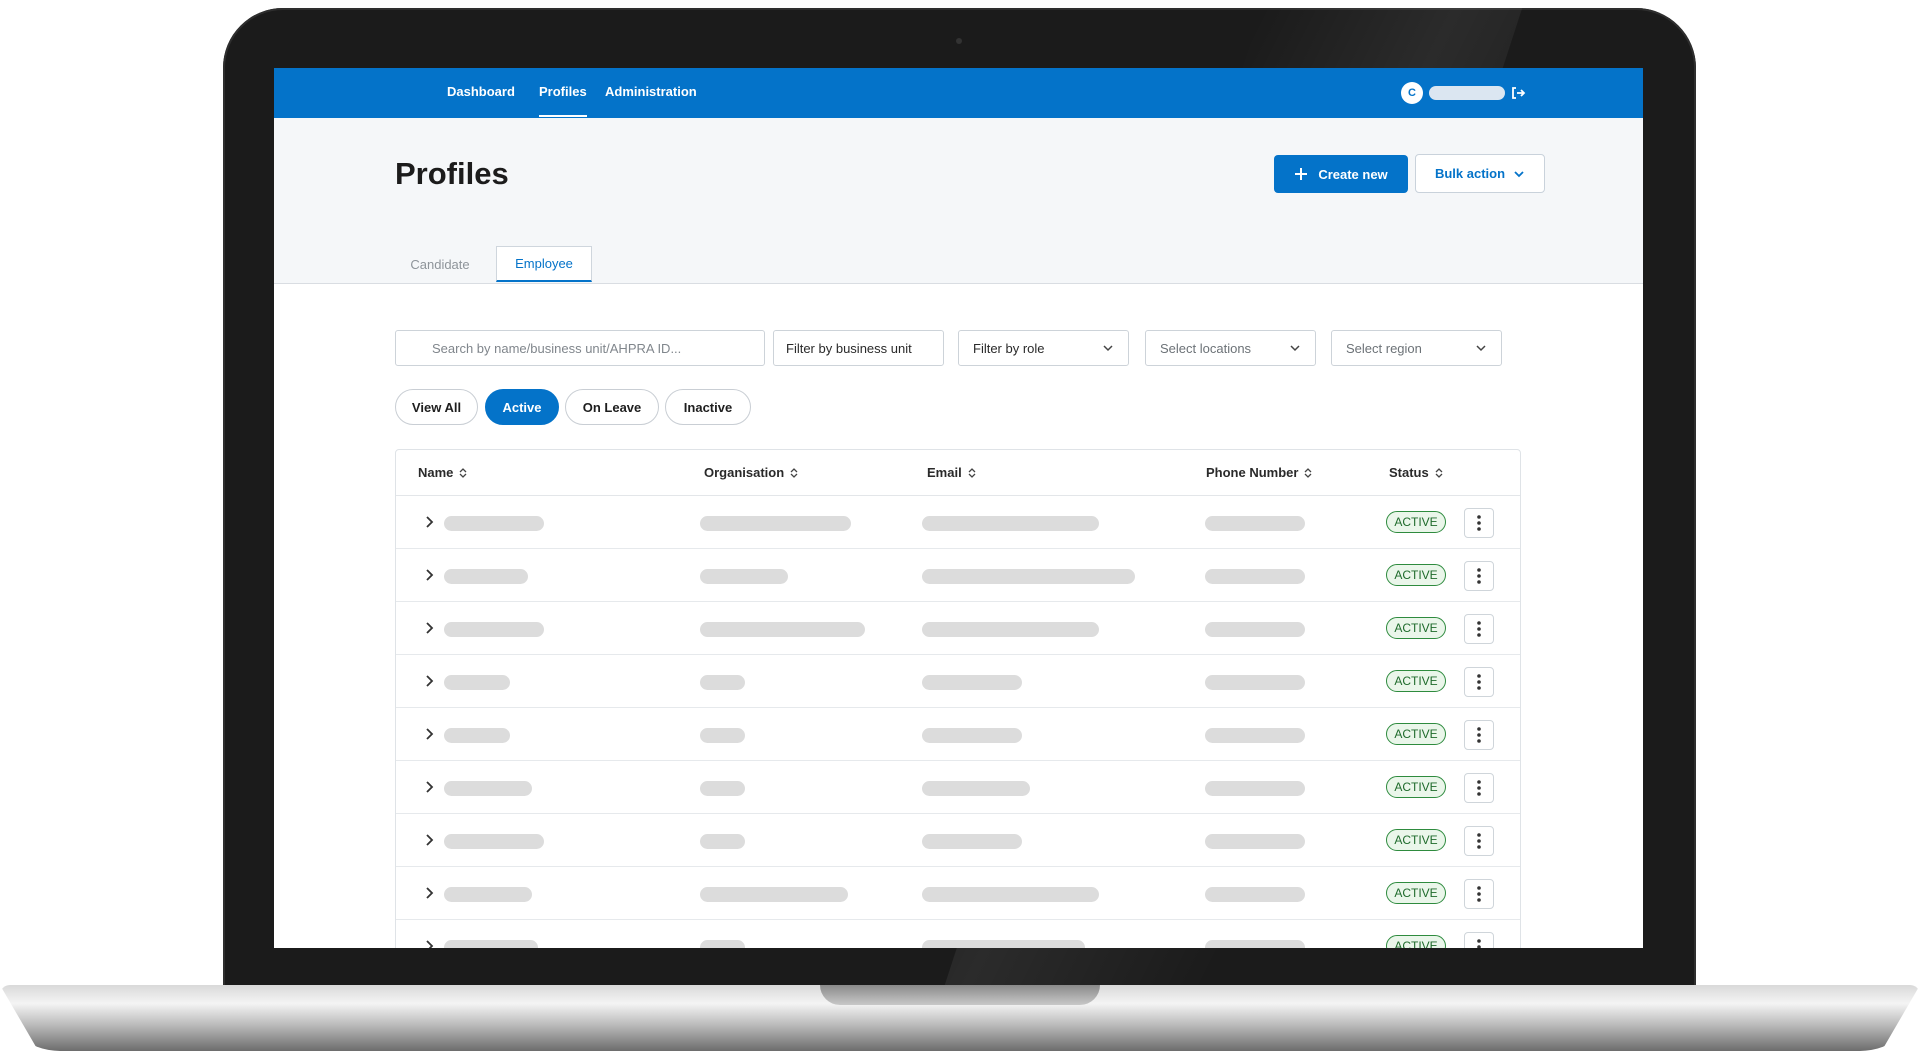 This screenshot has width=1920, height=1051. I want to click on nav-active-indicator, so click(563, 116).